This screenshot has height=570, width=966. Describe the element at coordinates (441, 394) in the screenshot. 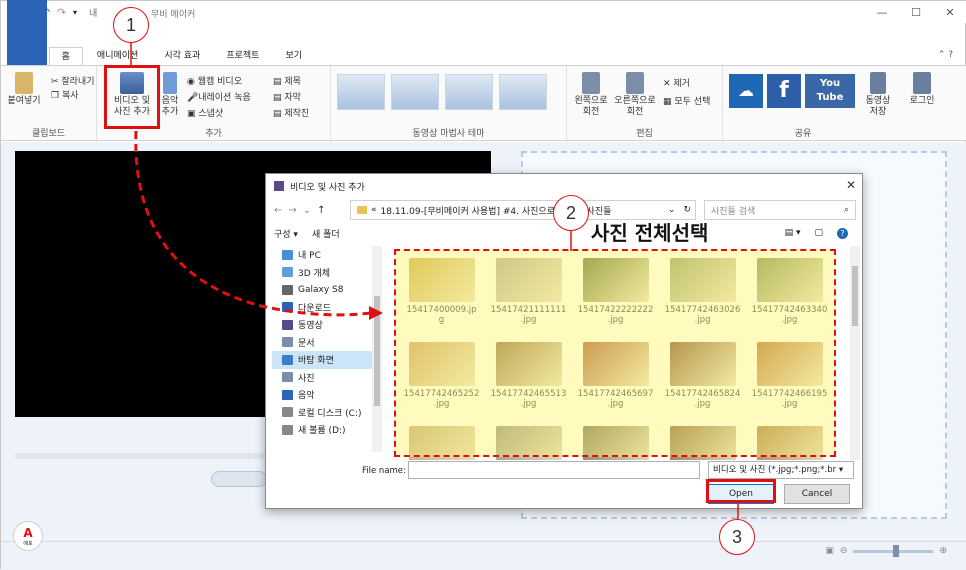

I see `file-name-line-1: 15417742465252` at that location.